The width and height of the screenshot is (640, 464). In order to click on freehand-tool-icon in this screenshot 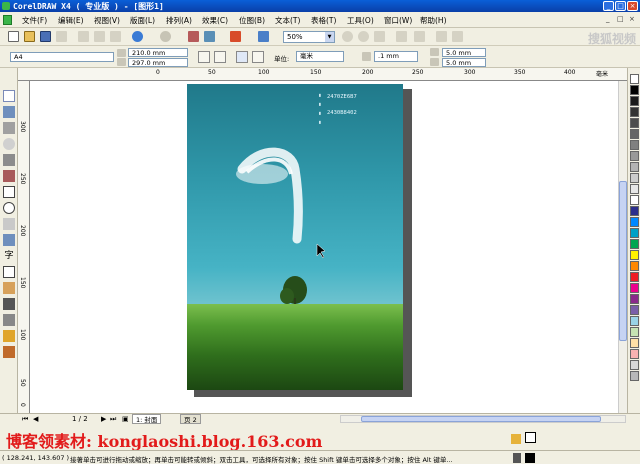, I will do `click(9, 160)`.